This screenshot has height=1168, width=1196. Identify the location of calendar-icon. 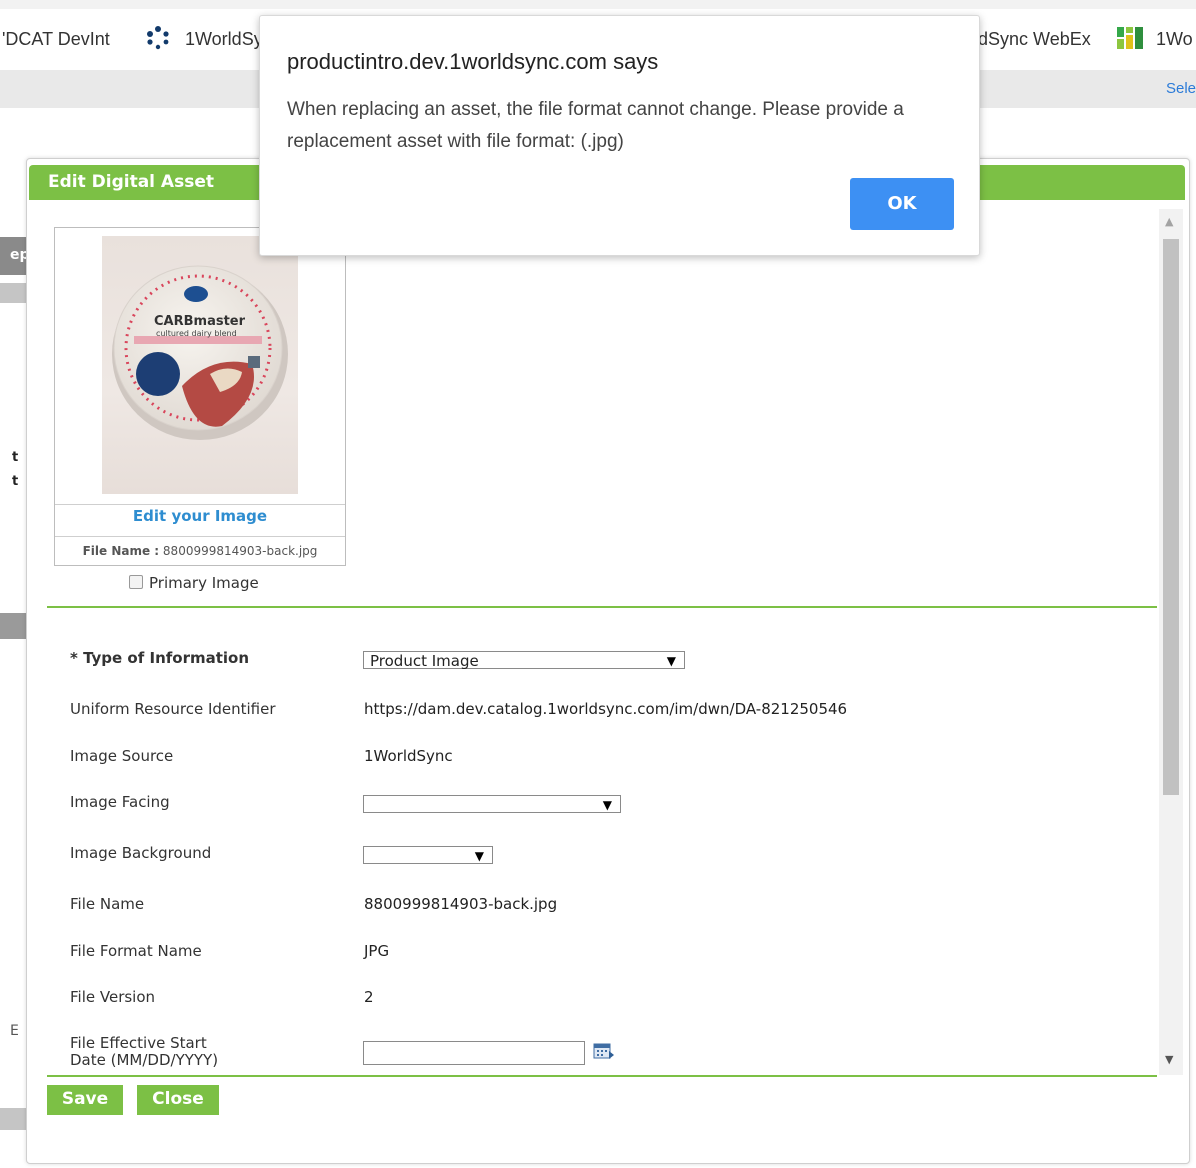
(604, 1051).